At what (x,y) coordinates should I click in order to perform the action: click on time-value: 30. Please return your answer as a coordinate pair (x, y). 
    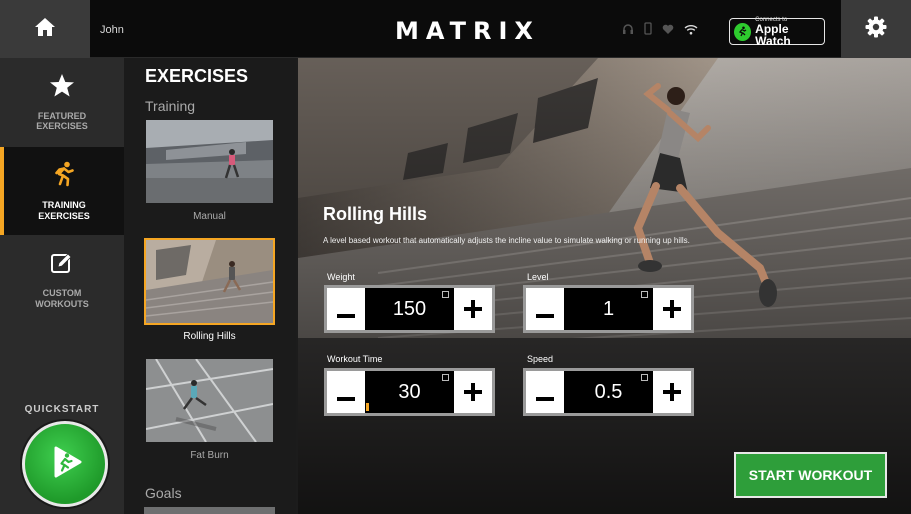
    Looking at the image, I should click on (409, 391).